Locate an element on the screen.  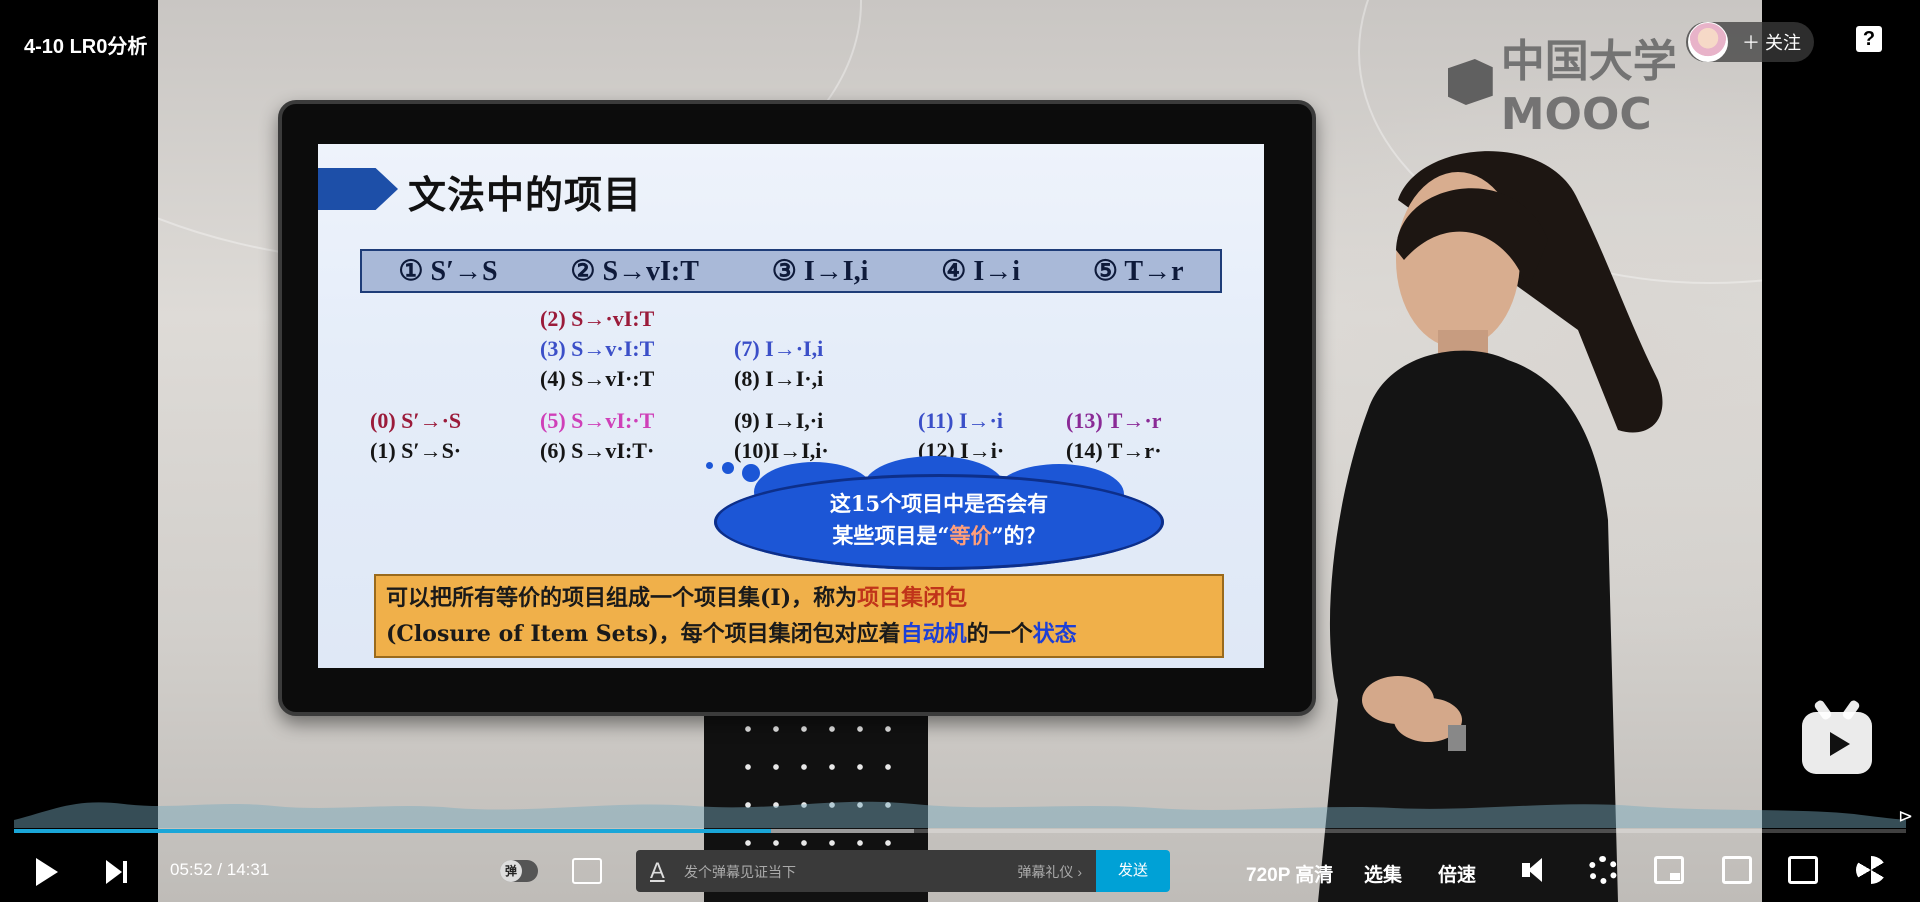
quality-button: 720P 高清 is located at coordinates (1289, 873).